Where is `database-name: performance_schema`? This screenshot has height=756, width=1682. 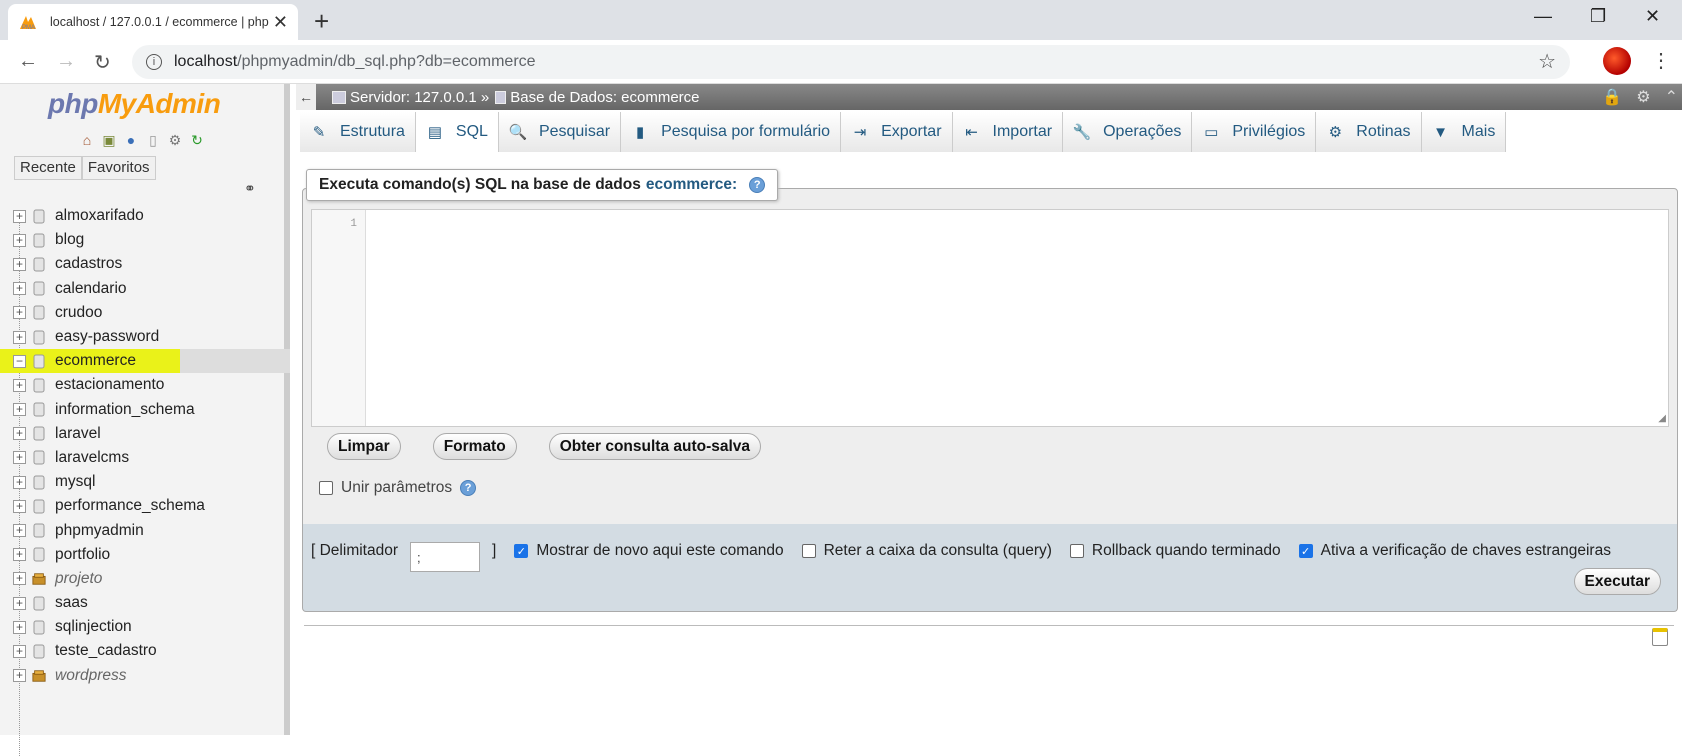
database-name: performance_schema is located at coordinates (130, 506).